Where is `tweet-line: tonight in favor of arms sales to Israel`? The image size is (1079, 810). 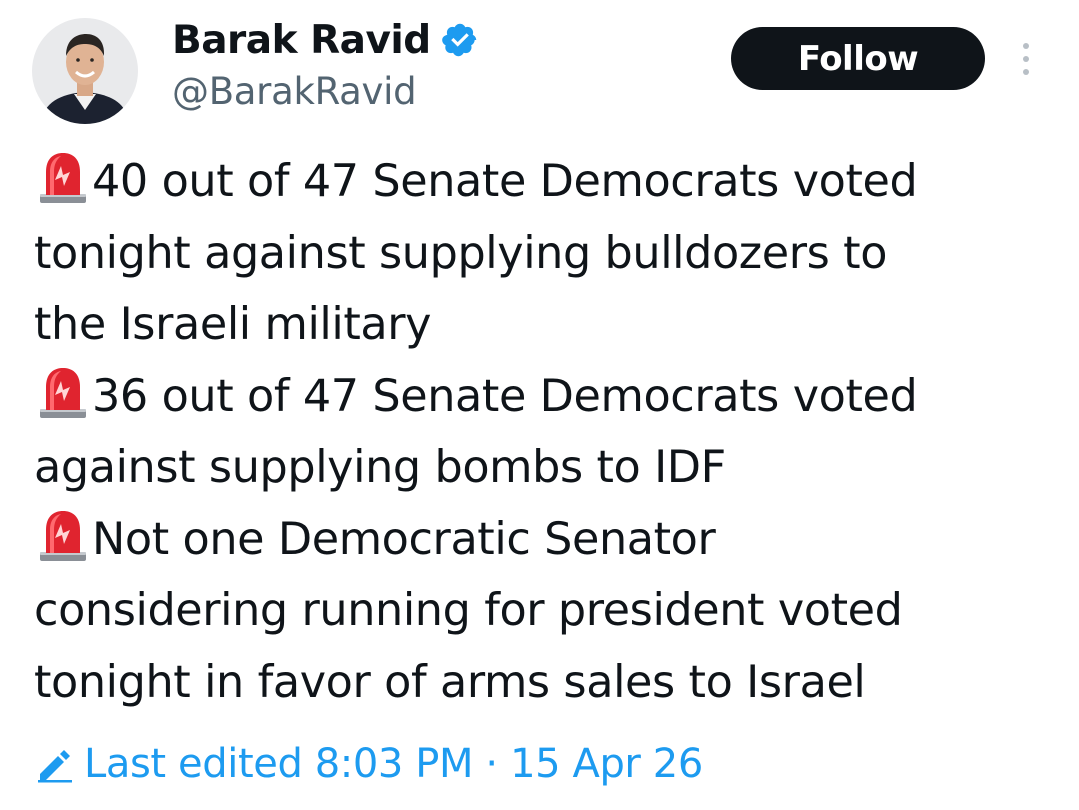 tweet-line: tonight in favor of arms sales to Israel is located at coordinates (450, 682).